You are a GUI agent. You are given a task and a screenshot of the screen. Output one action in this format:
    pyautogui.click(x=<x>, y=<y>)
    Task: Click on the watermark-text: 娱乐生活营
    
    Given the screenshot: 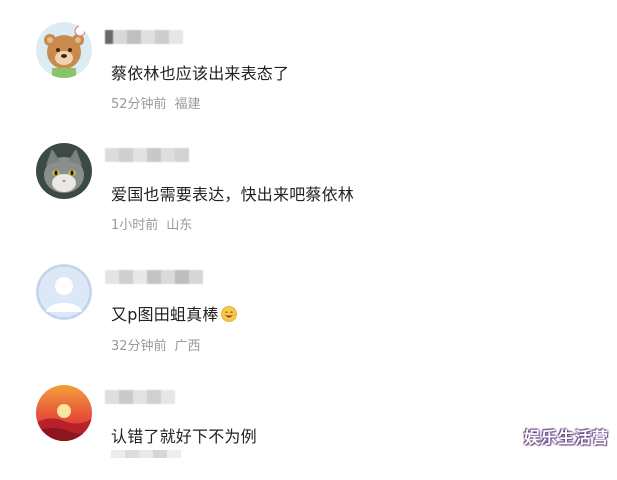 What is the action you would take?
    pyautogui.click(x=566, y=437)
    